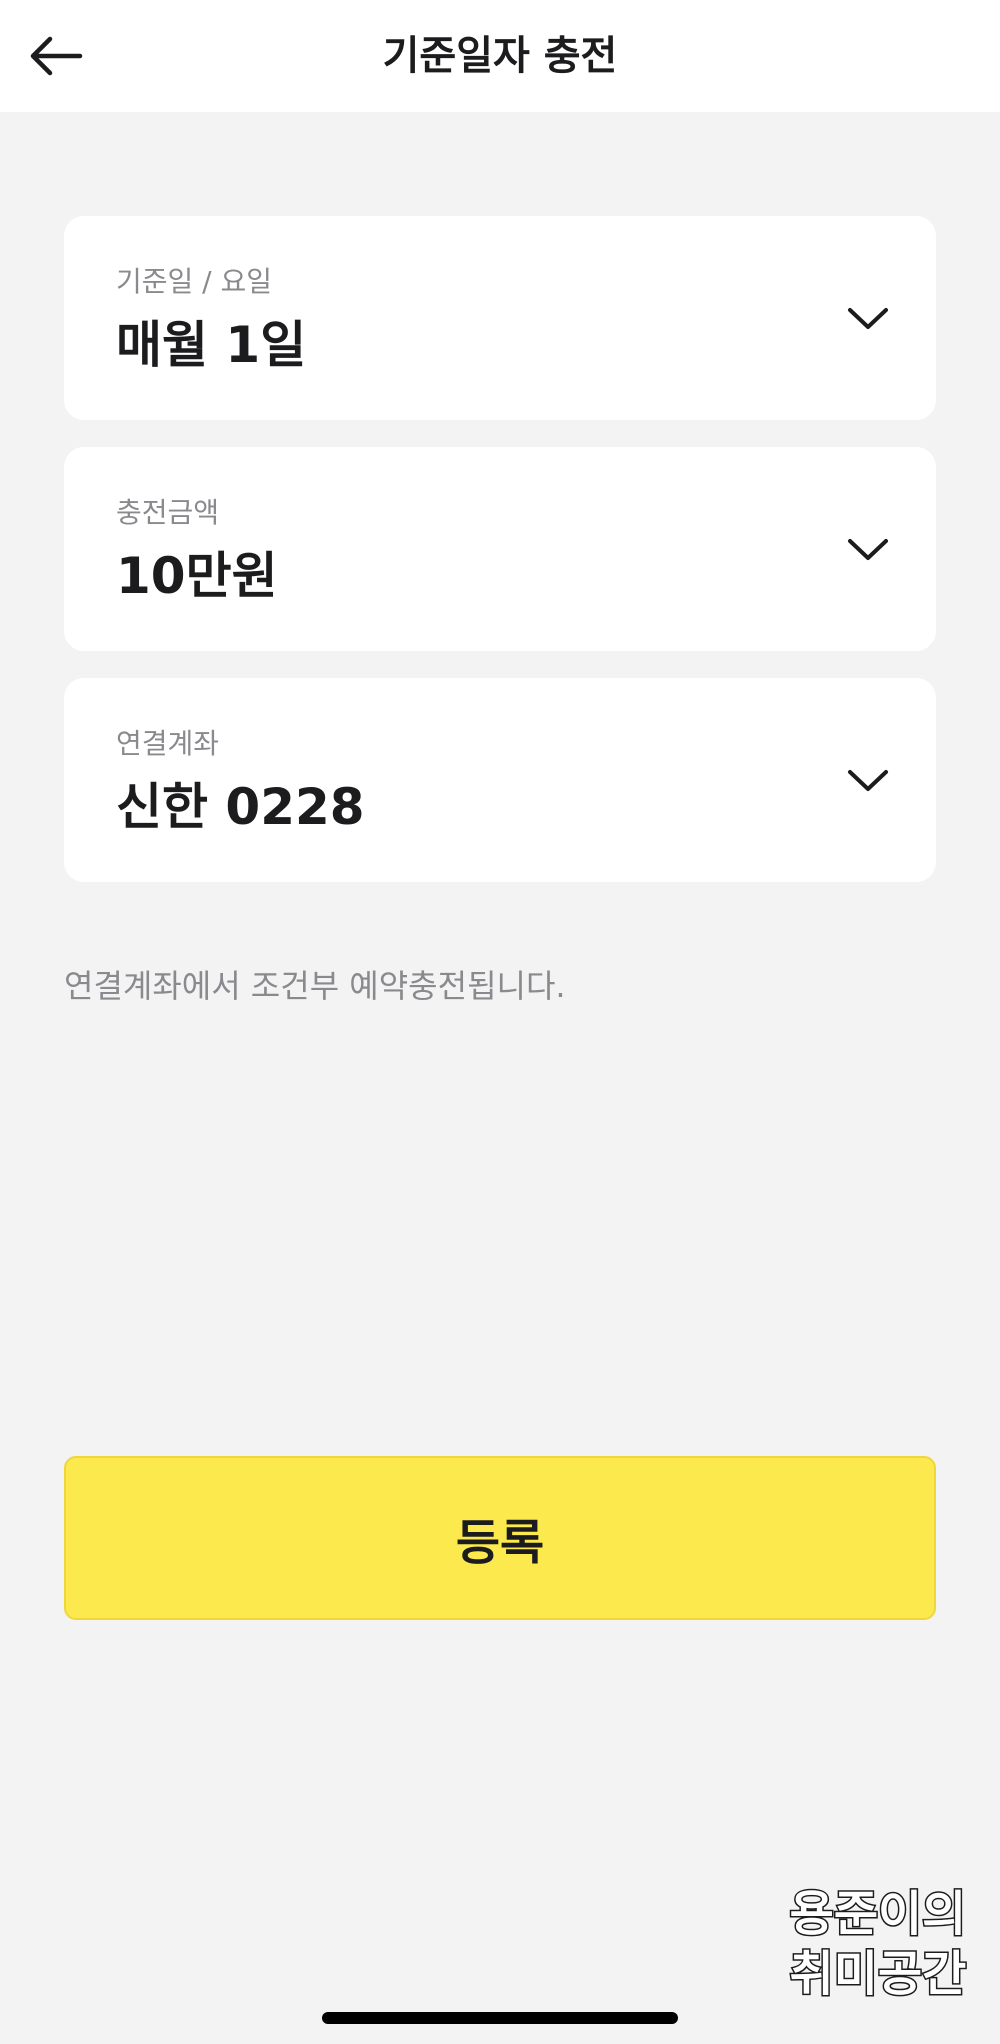 The image size is (1000, 2044). What do you see at coordinates (168, 512) in the screenshot?
I see `amount-label: 충전금액` at bounding box center [168, 512].